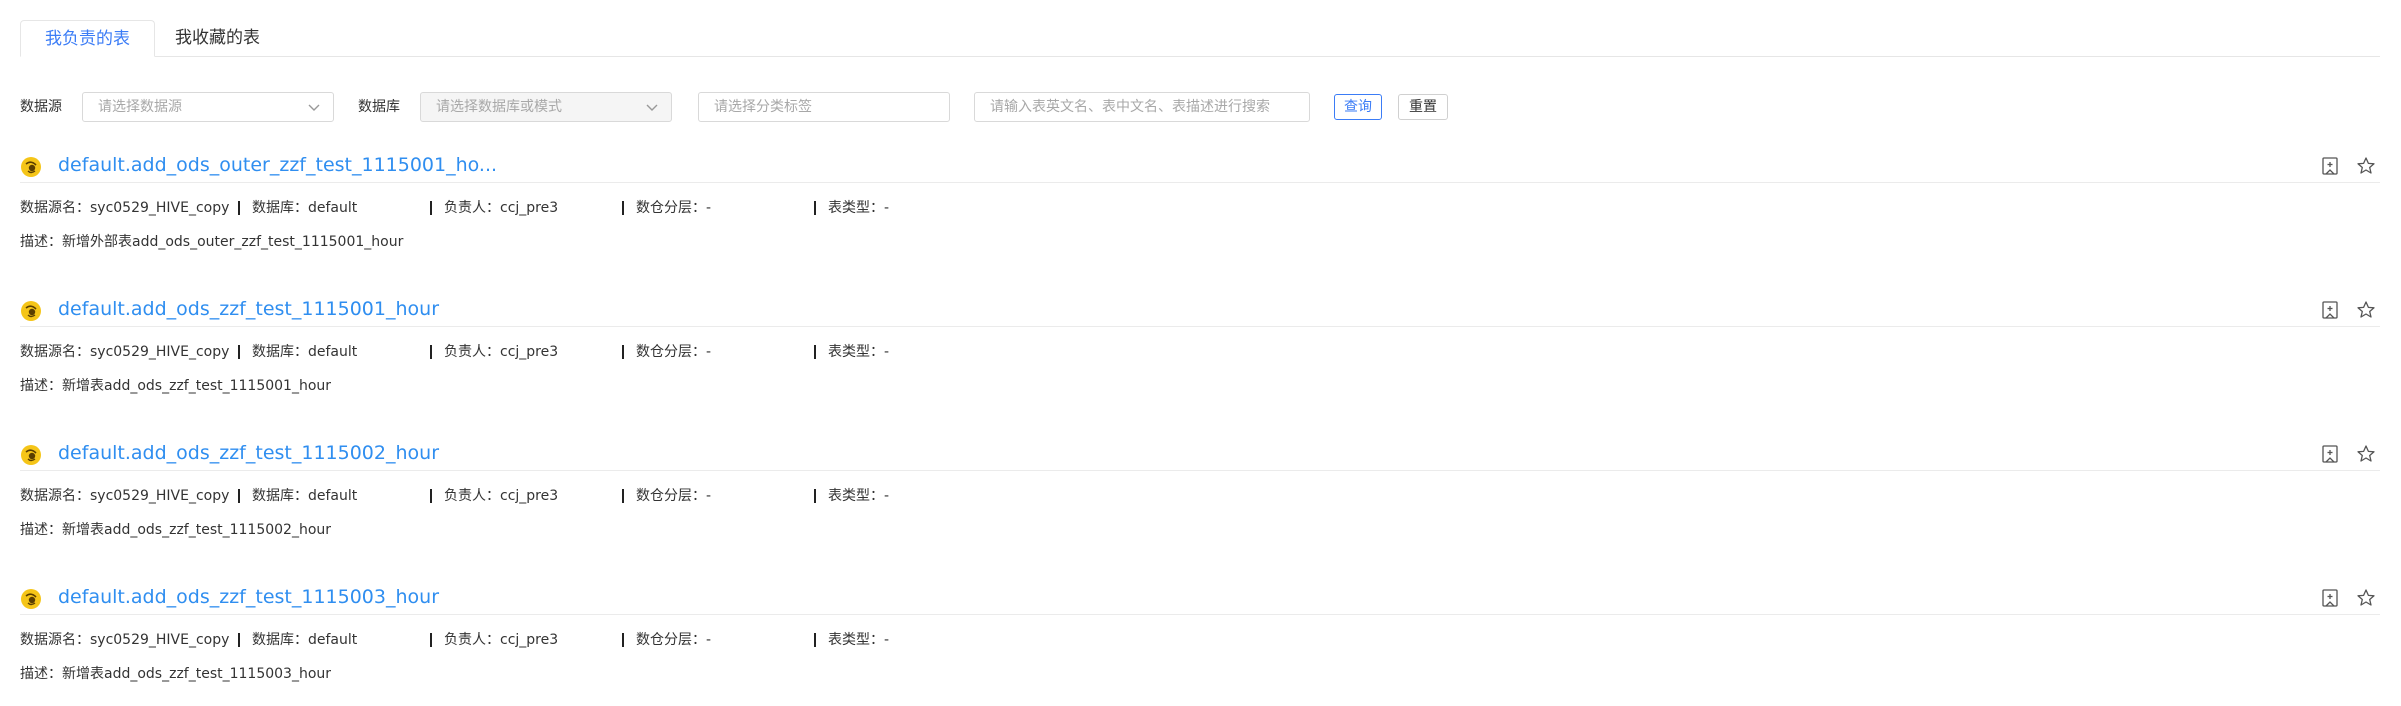 The image size is (2401, 706). Describe the element at coordinates (499, 107) in the screenshot. I see `database-placeholder: 请选择数据库或模式` at that location.